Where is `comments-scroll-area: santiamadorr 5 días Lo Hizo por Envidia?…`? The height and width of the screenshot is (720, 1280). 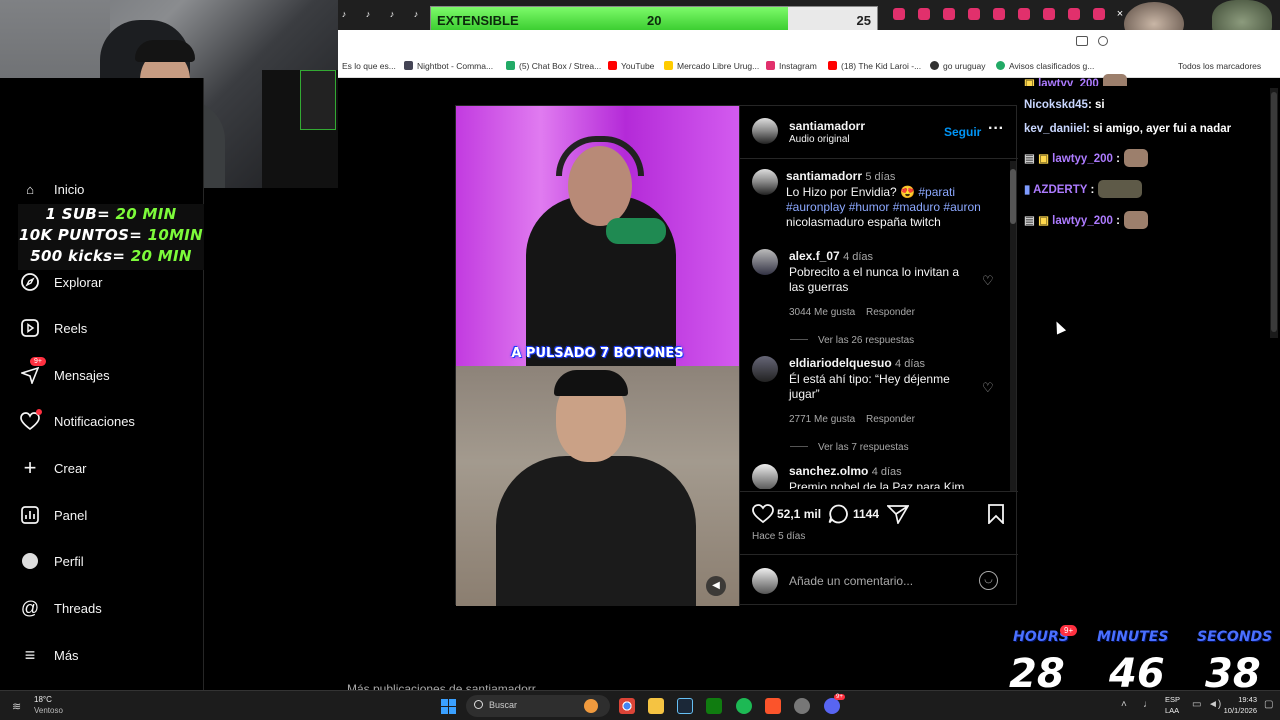 comments-scroll-area: santiamadorr 5 días Lo Hizo por Envidia?… is located at coordinates (875, 324).